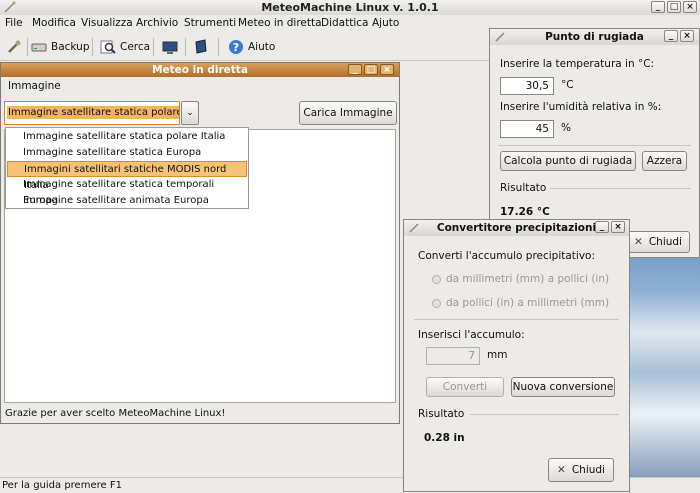  I want to click on accumulation-label: Inserisci l'accumulo:, so click(471, 335).